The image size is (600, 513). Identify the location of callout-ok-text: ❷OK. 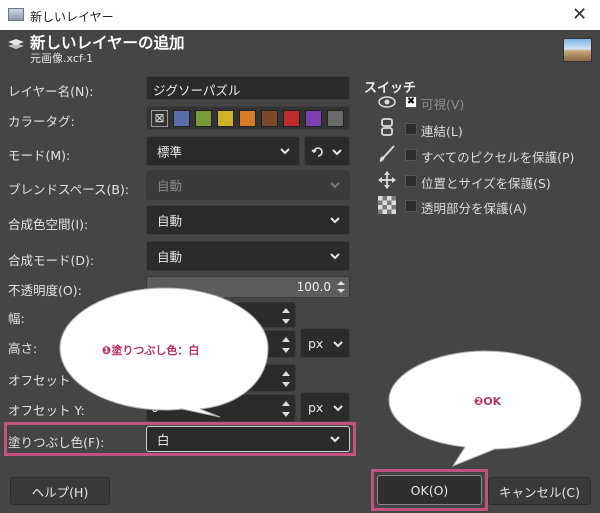
(488, 401).